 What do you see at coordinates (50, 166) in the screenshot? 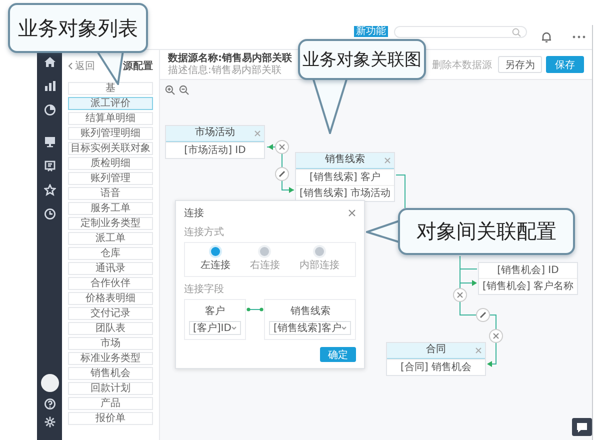
I see `board-icon` at bounding box center [50, 166].